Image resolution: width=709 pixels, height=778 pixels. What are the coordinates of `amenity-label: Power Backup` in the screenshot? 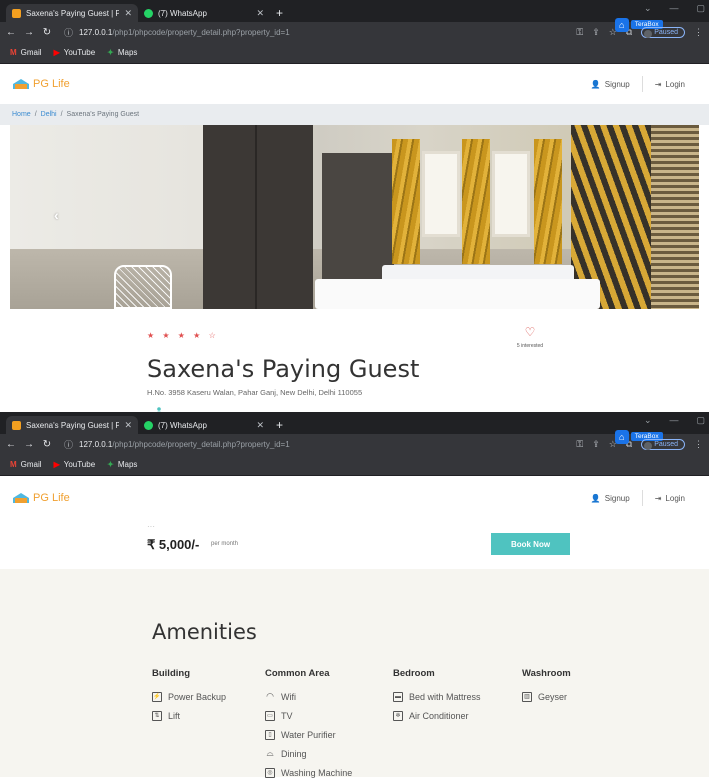 It's located at (197, 696).